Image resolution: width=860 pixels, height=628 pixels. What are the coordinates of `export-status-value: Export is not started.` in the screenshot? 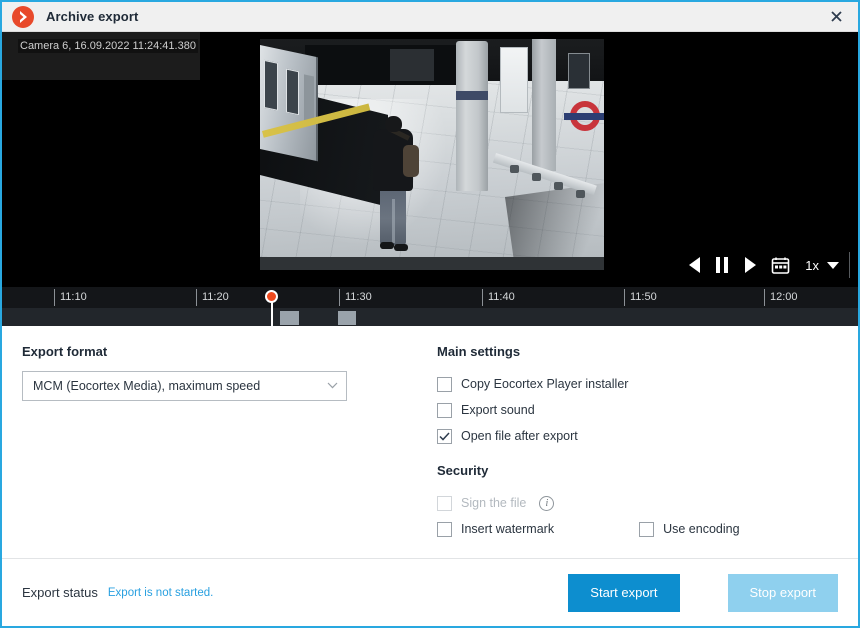 It's located at (160, 592).